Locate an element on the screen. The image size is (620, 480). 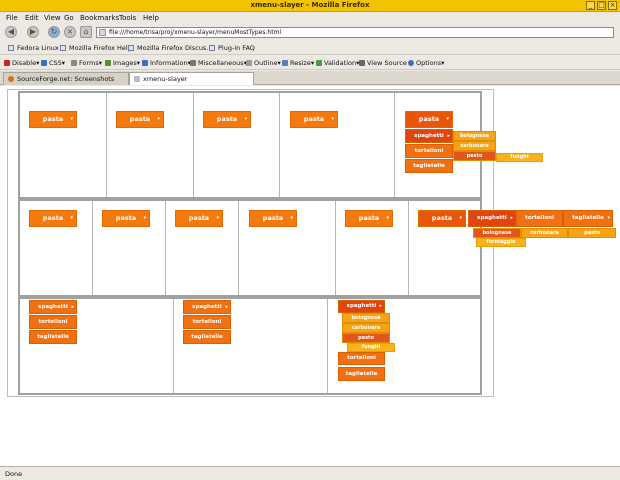
menu-file: File is located at coordinates (12, 18).